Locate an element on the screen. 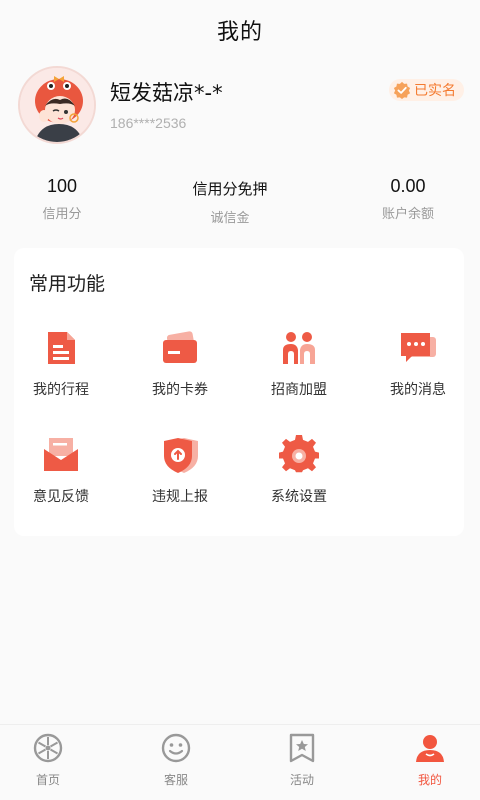 The height and width of the screenshot is (800, 480). stat-credit-score: 100 信用分 is located at coordinates (62, 199).